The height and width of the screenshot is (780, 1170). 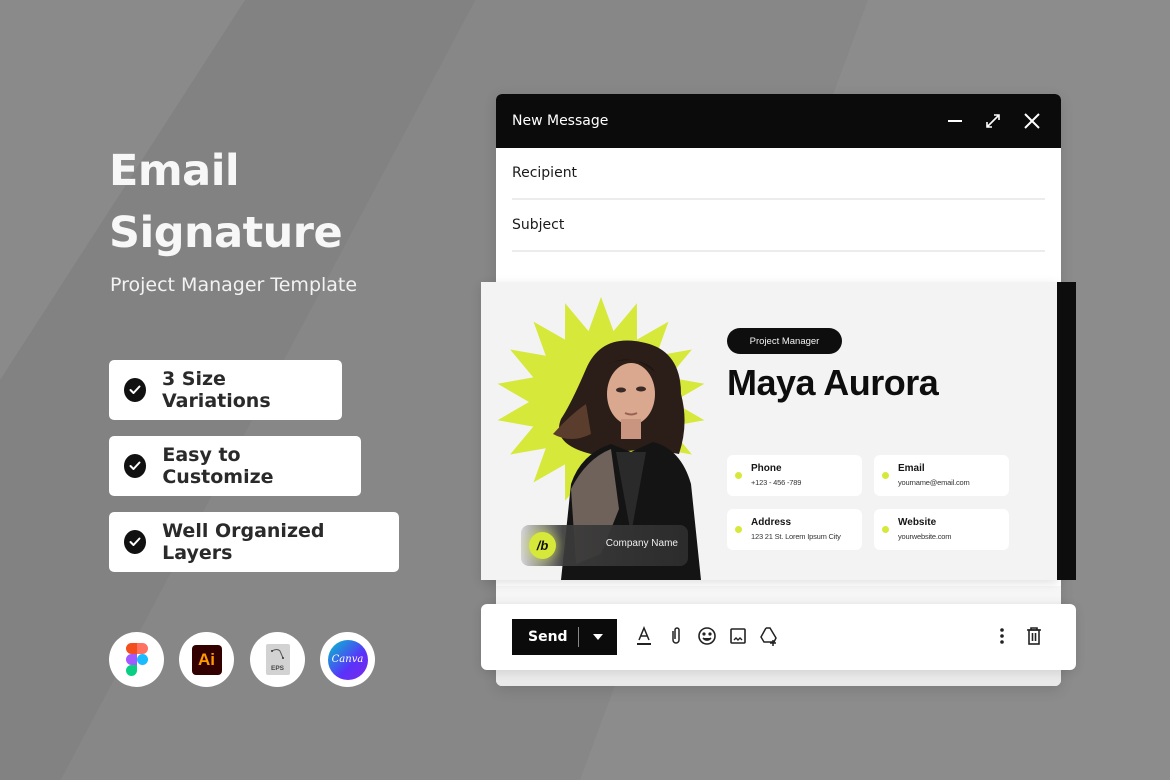 I want to click on feature-label: 3 Size Variations, so click(x=216, y=390).